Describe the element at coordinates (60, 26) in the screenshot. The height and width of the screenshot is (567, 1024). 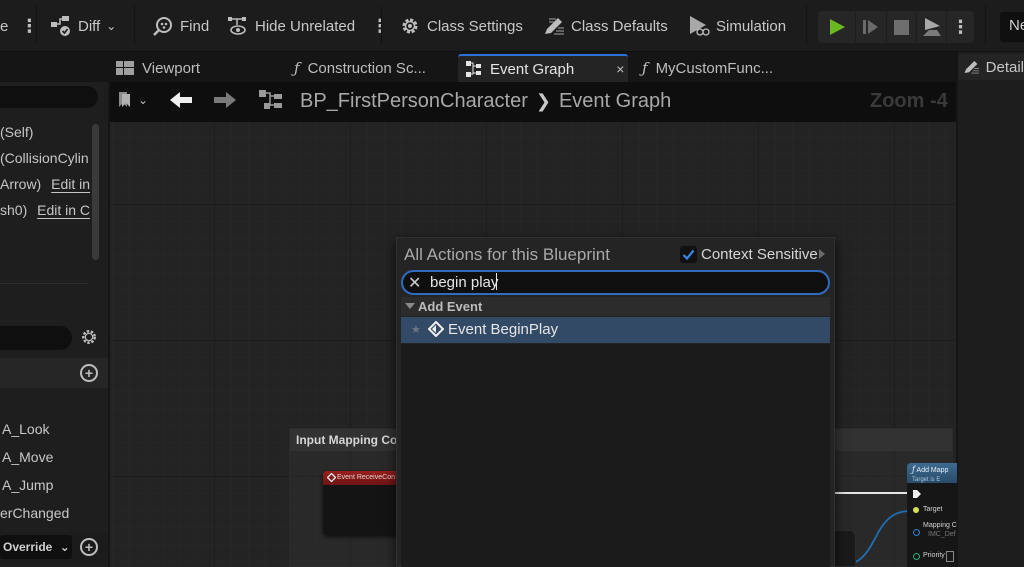
I see `diff-icon` at that location.